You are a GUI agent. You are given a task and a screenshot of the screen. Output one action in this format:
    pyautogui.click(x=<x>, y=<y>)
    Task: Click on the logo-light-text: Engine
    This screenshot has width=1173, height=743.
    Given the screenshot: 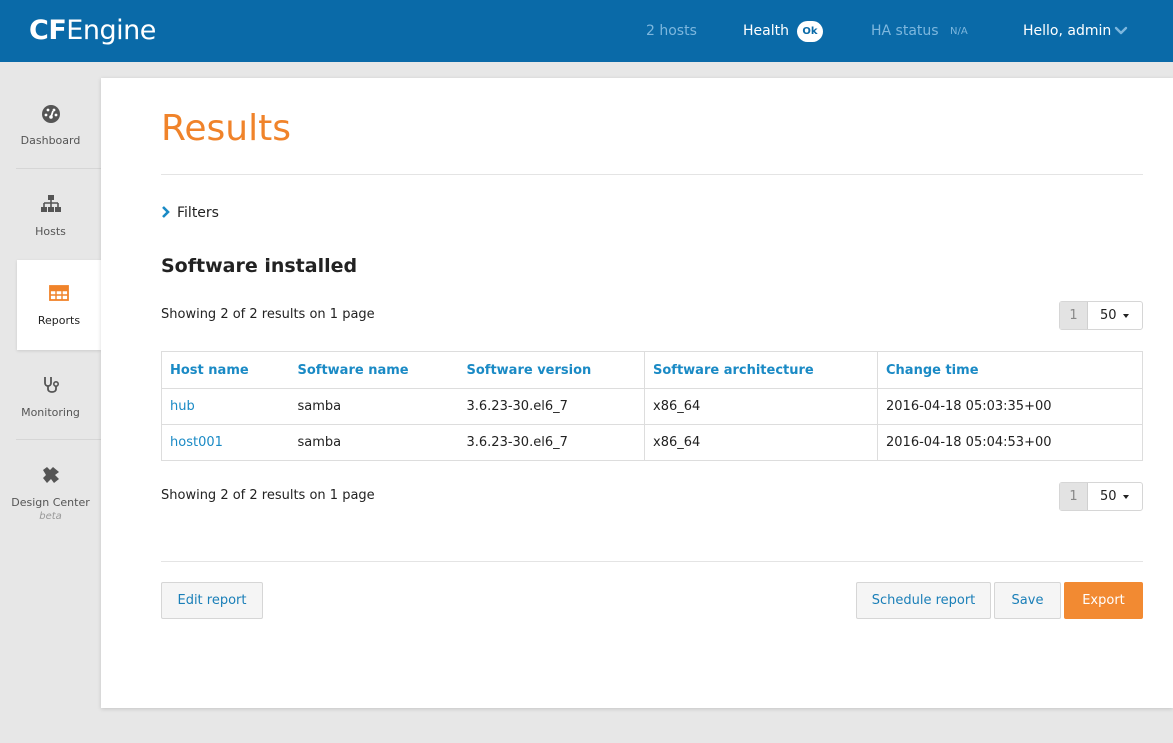 What is the action you would take?
    pyautogui.click(x=111, y=30)
    